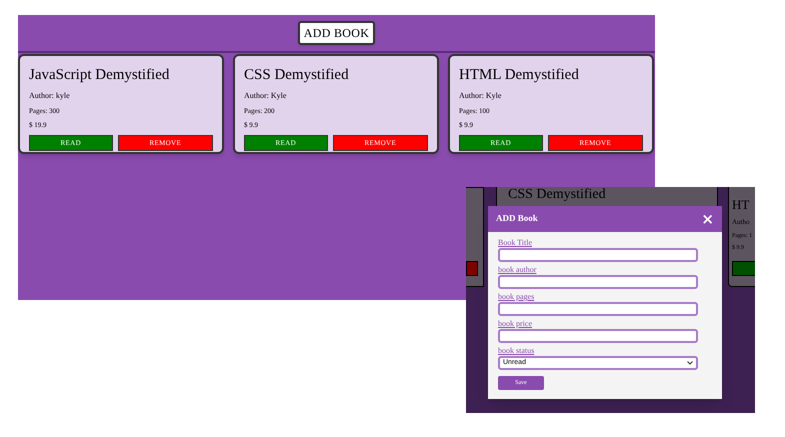 This screenshot has height=437, width=785. Describe the element at coordinates (516, 297) in the screenshot. I see `field-label: book pages` at that location.